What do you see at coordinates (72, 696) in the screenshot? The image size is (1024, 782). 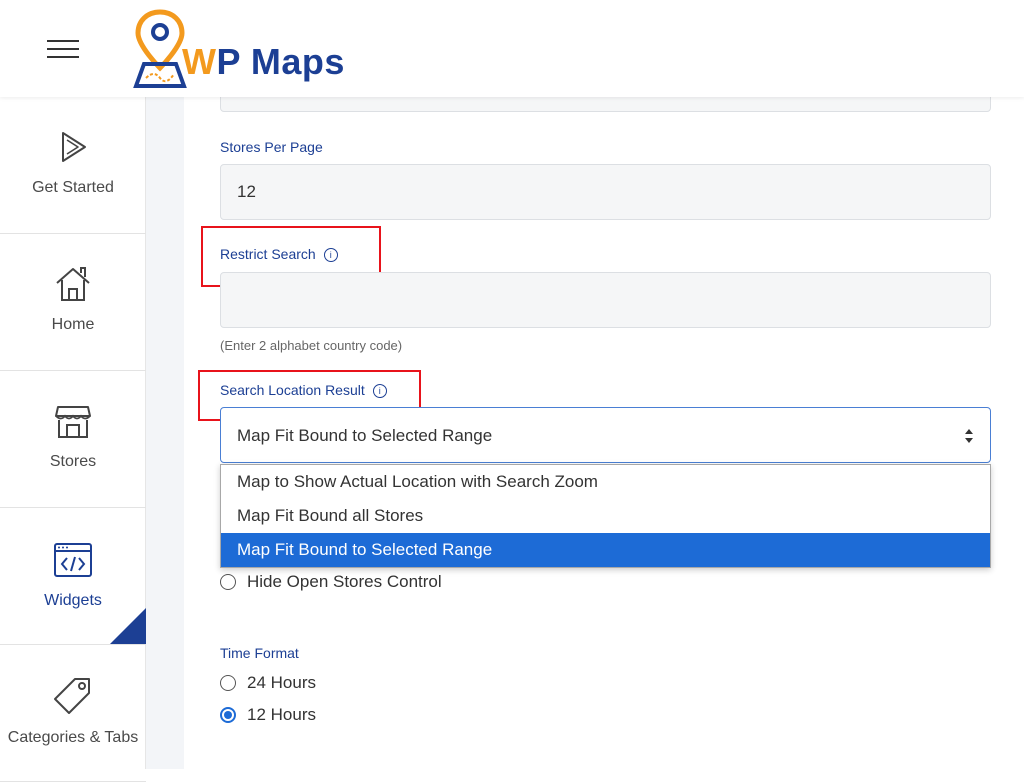 I see `tag-icon` at bounding box center [72, 696].